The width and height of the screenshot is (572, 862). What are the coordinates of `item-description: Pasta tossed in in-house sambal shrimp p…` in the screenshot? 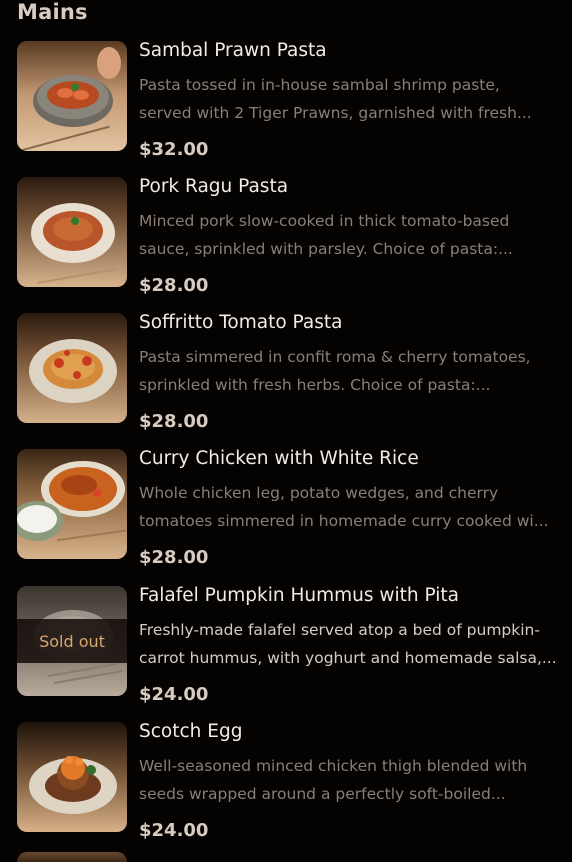 It's located at (335, 99).